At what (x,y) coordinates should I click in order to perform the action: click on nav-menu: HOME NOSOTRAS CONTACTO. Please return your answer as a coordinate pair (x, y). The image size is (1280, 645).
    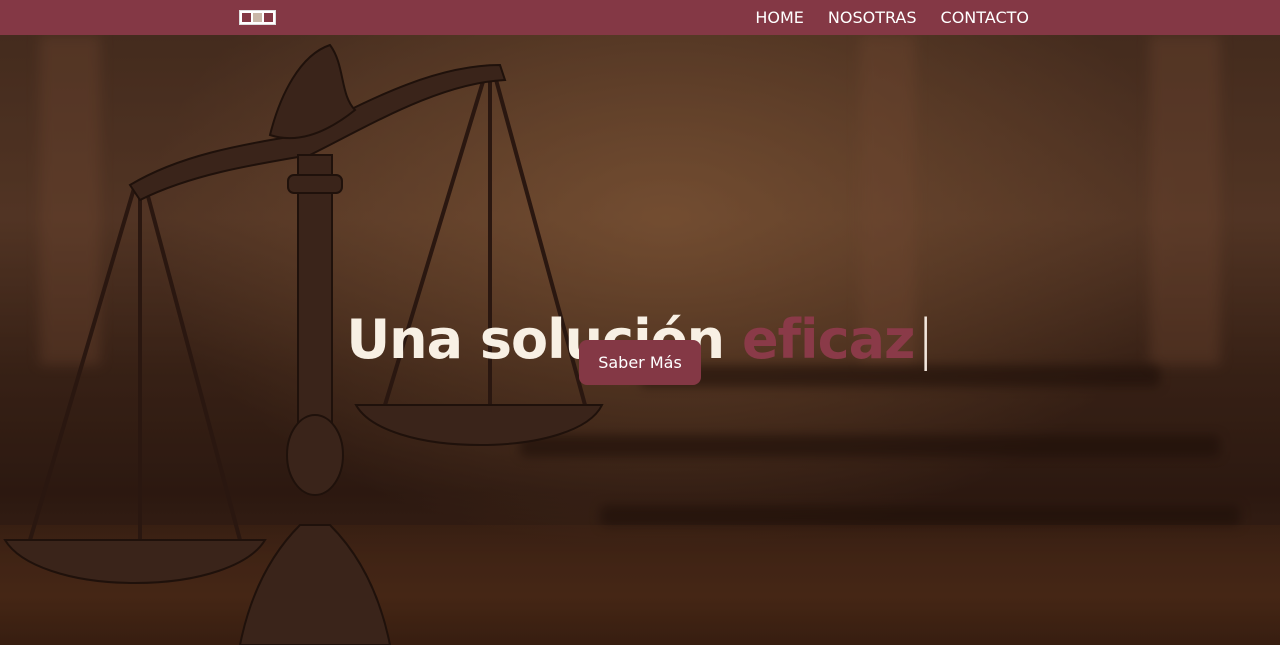
    Looking at the image, I should click on (892, 17).